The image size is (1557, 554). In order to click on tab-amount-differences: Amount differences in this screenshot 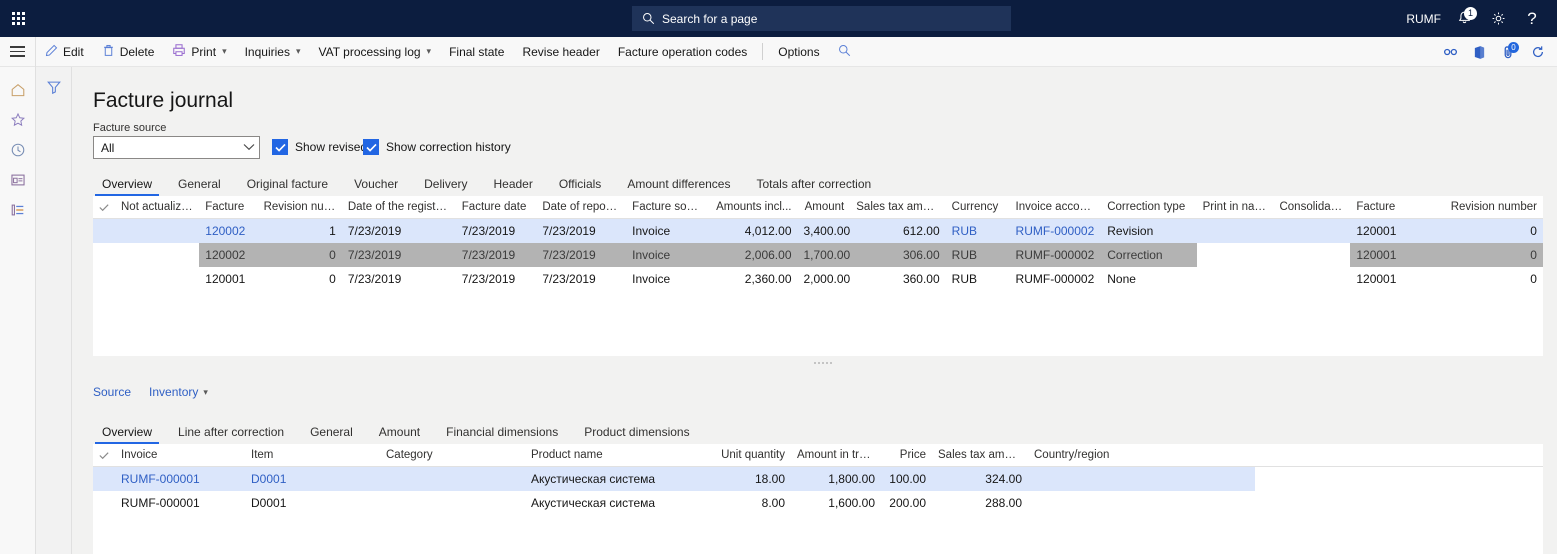, I will do `click(678, 186)`.